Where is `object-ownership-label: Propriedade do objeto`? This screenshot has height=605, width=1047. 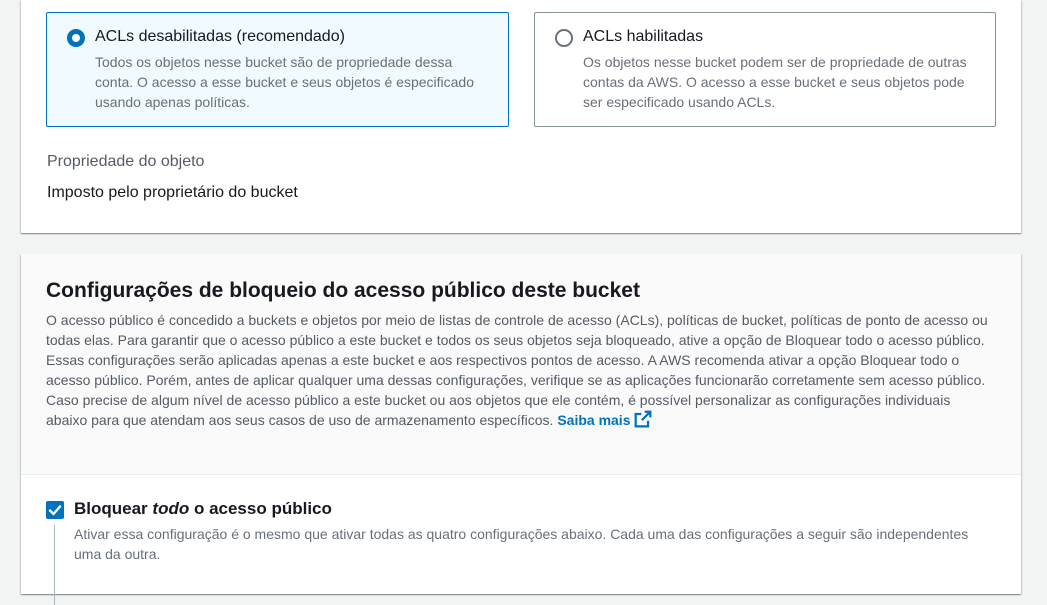 object-ownership-label: Propriedade do objeto is located at coordinates (126, 161).